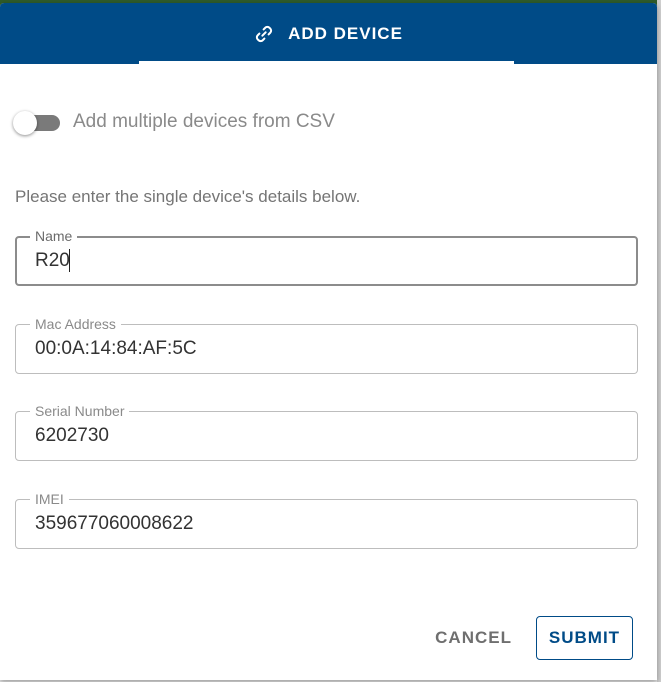 The height and width of the screenshot is (682, 661). What do you see at coordinates (325, 261) in the screenshot?
I see `name-input` at bounding box center [325, 261].